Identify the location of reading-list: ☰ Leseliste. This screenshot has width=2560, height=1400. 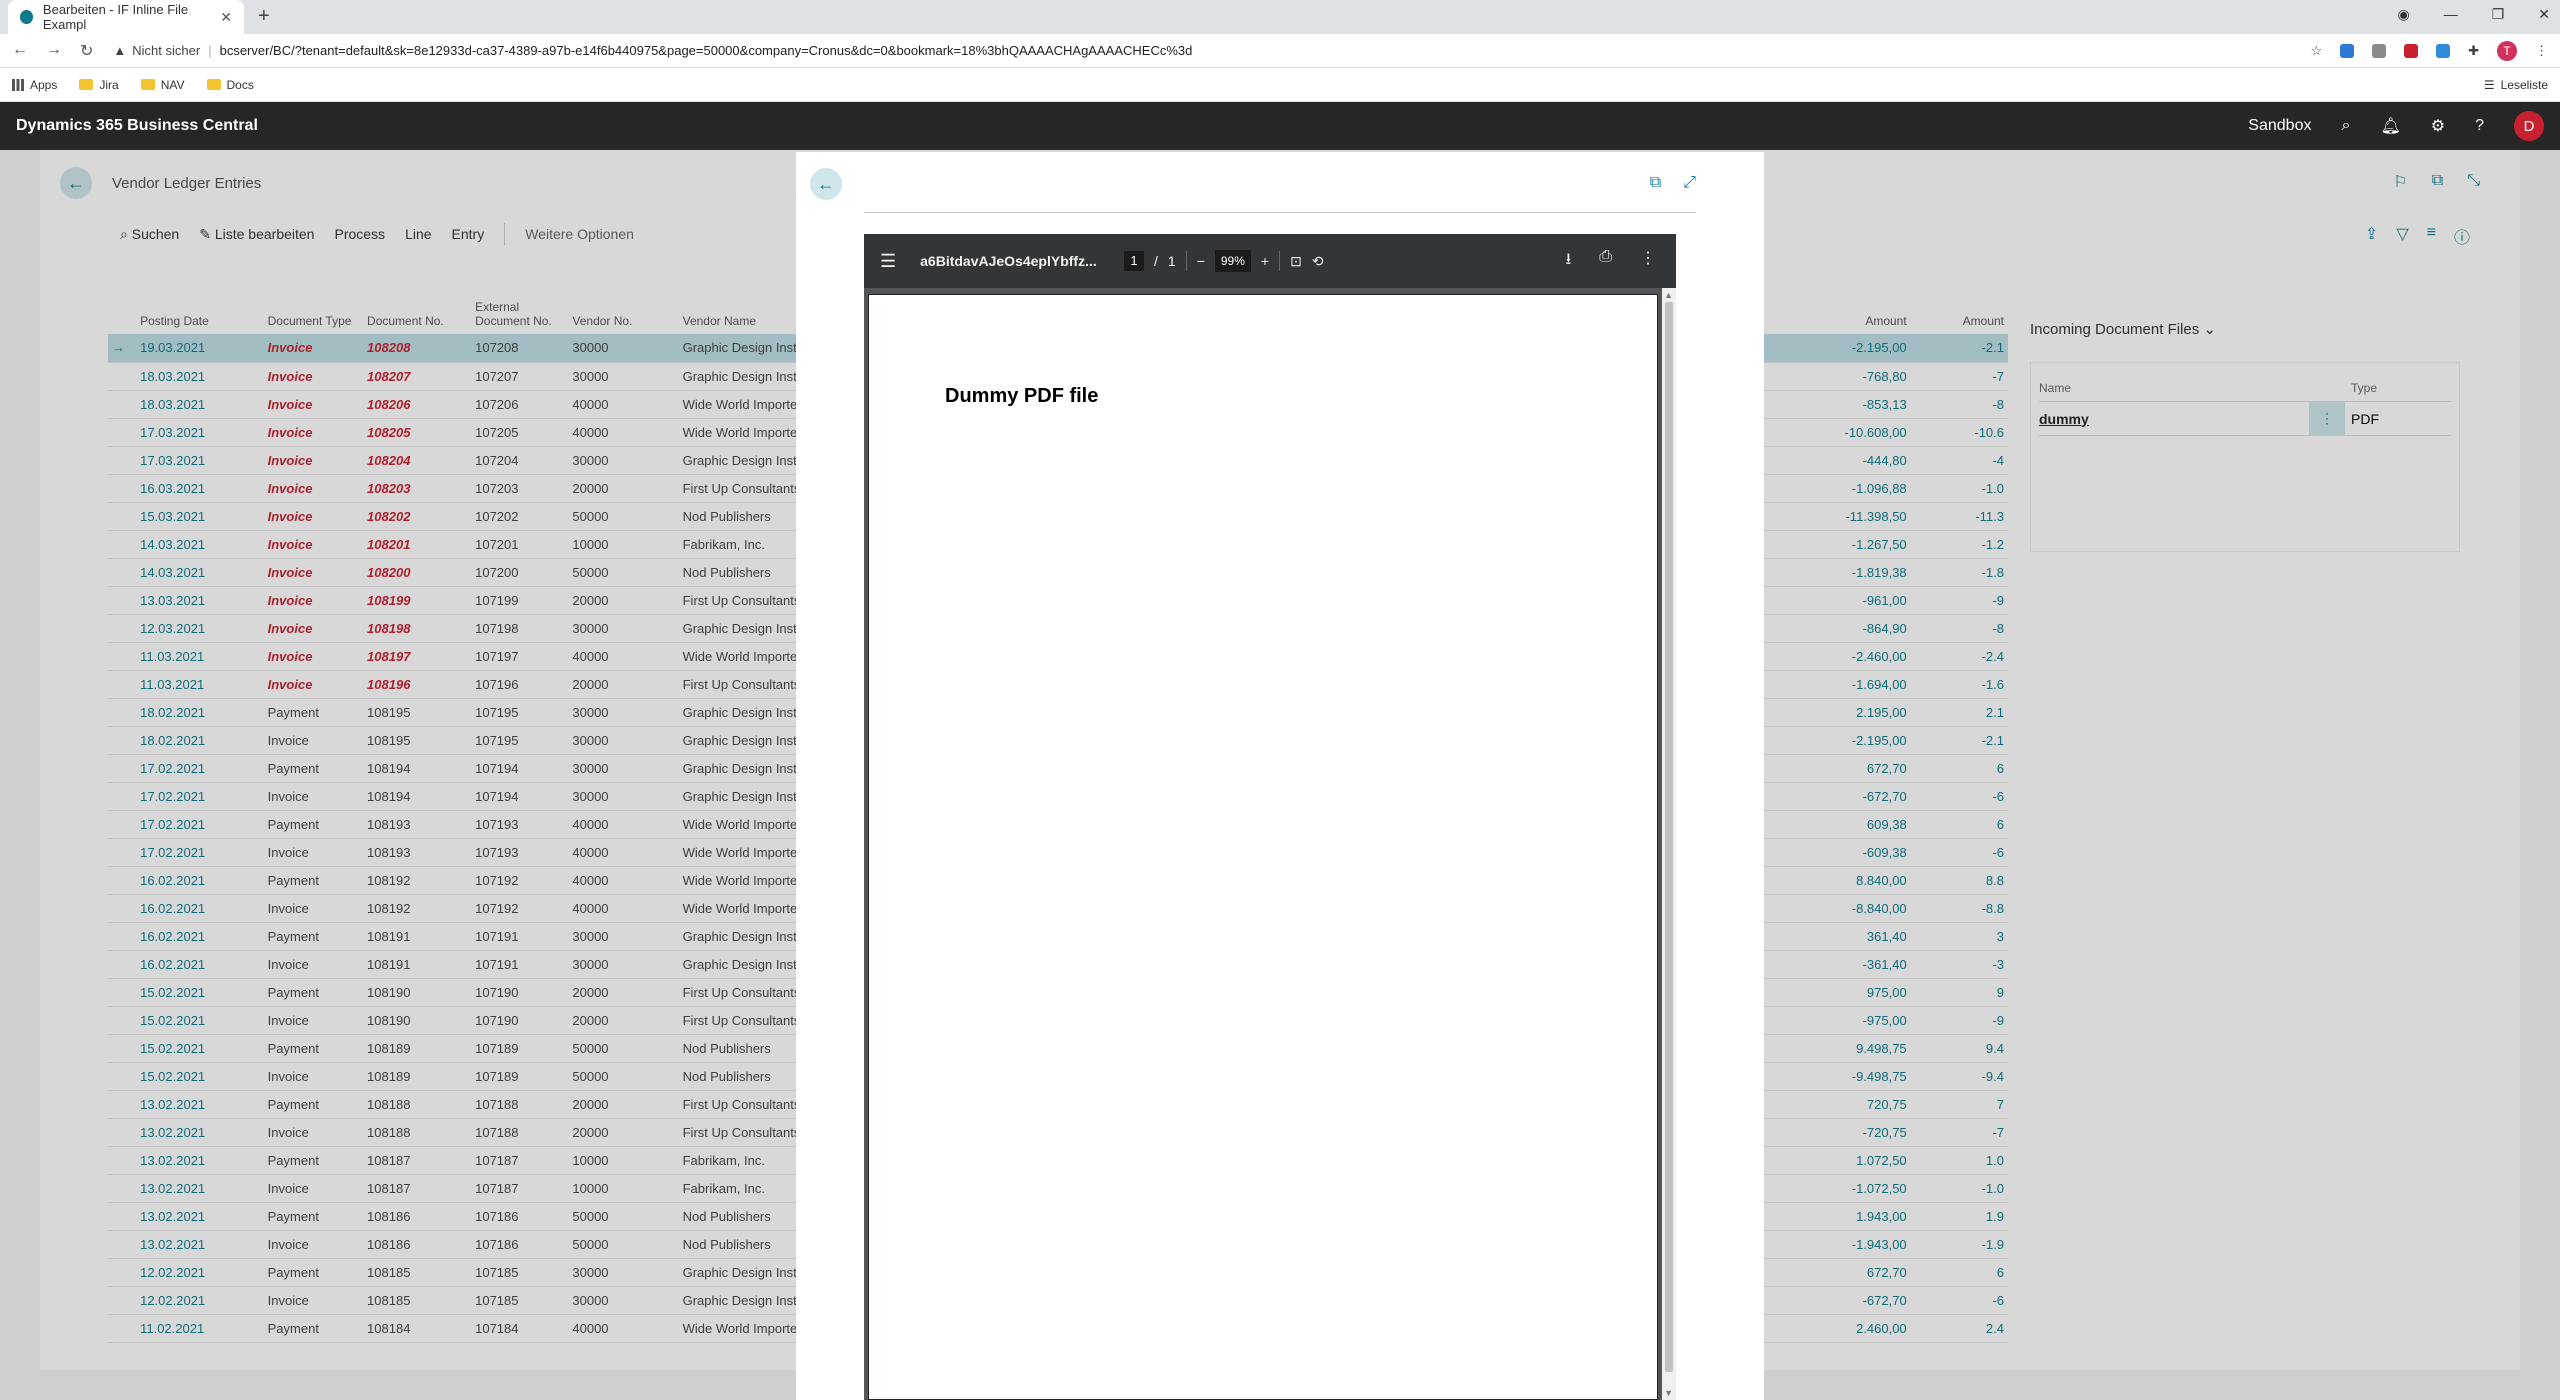
(2516, 85).